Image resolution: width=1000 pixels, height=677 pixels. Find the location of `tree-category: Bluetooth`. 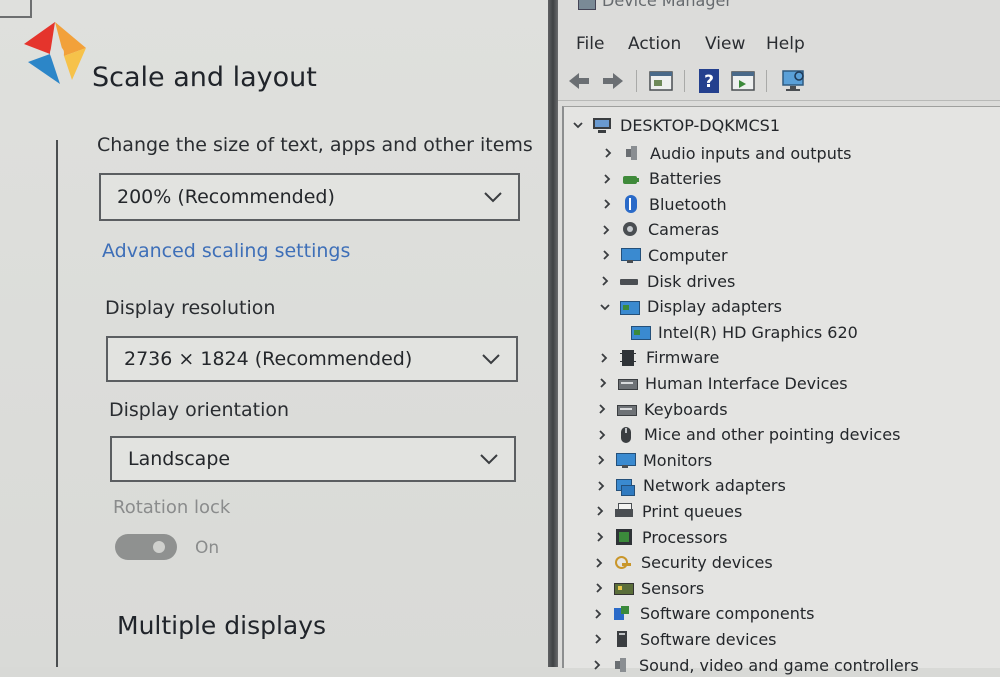

tree-category: Bluetooth is located at coordinates (664, 204).